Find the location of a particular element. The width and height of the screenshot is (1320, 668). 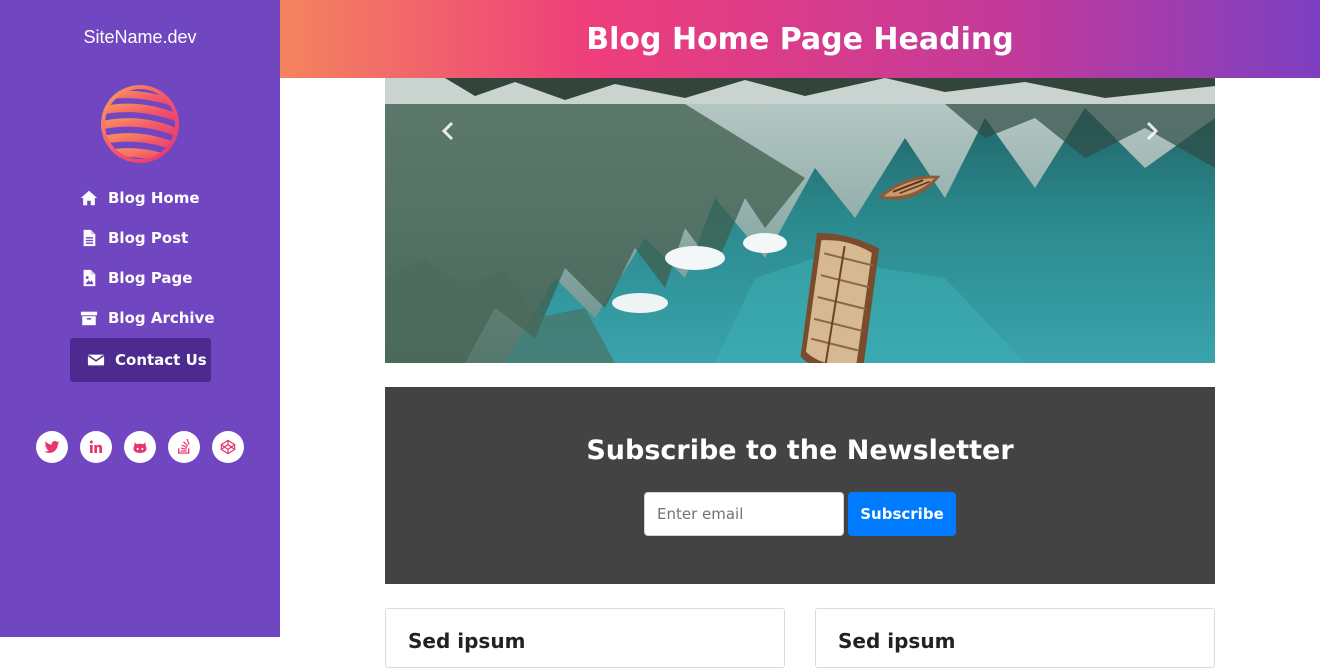

page-header: Blog Home Page Heading is located at coordinates (800, 39).